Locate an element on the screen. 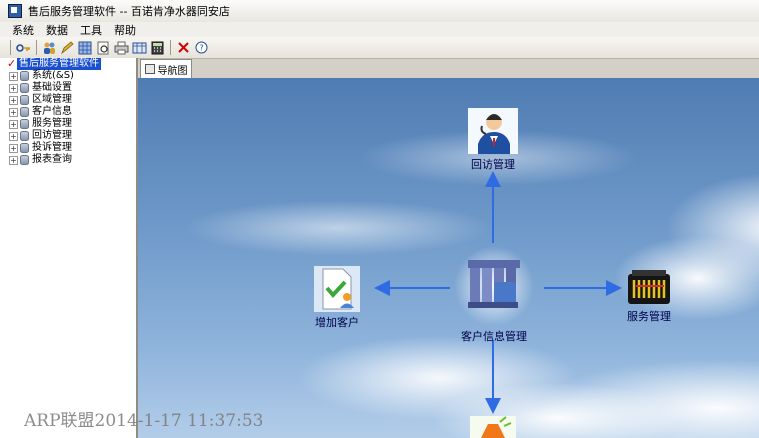 This screenshot has height=438, width=759. nav-node-complaint is located at coordinates (493, 427).